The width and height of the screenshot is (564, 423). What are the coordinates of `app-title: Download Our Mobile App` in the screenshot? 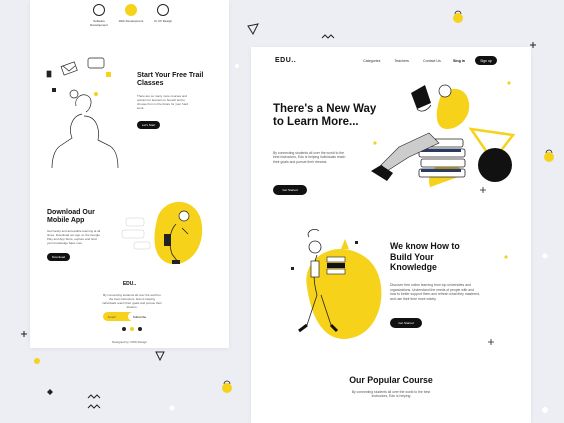 It's located at (71, 216).